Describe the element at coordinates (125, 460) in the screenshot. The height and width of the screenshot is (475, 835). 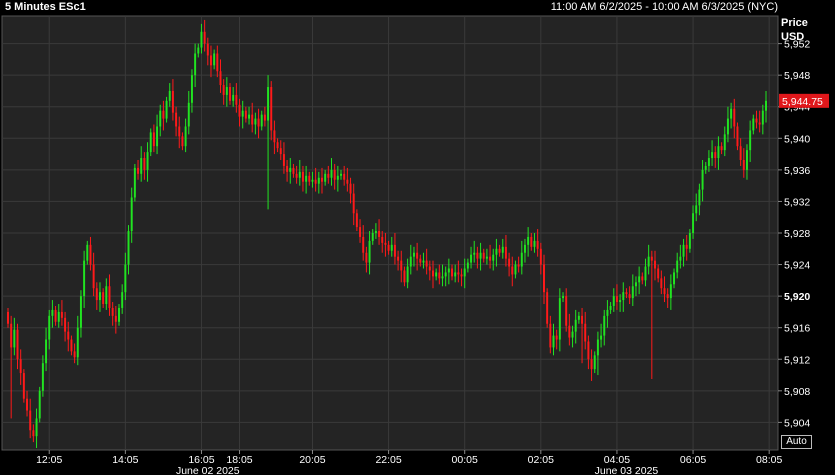
I see `x-tick-label: 14:05` at that location.